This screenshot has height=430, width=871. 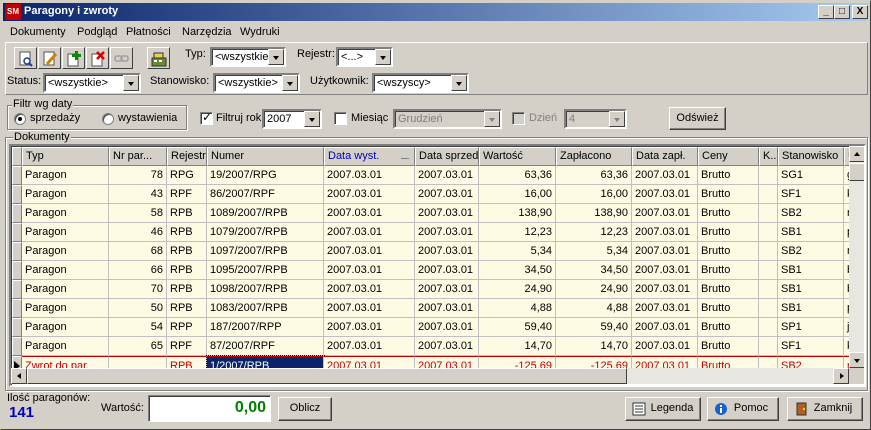 I want to click on maximize-button: □, so click(x=842, y=12).